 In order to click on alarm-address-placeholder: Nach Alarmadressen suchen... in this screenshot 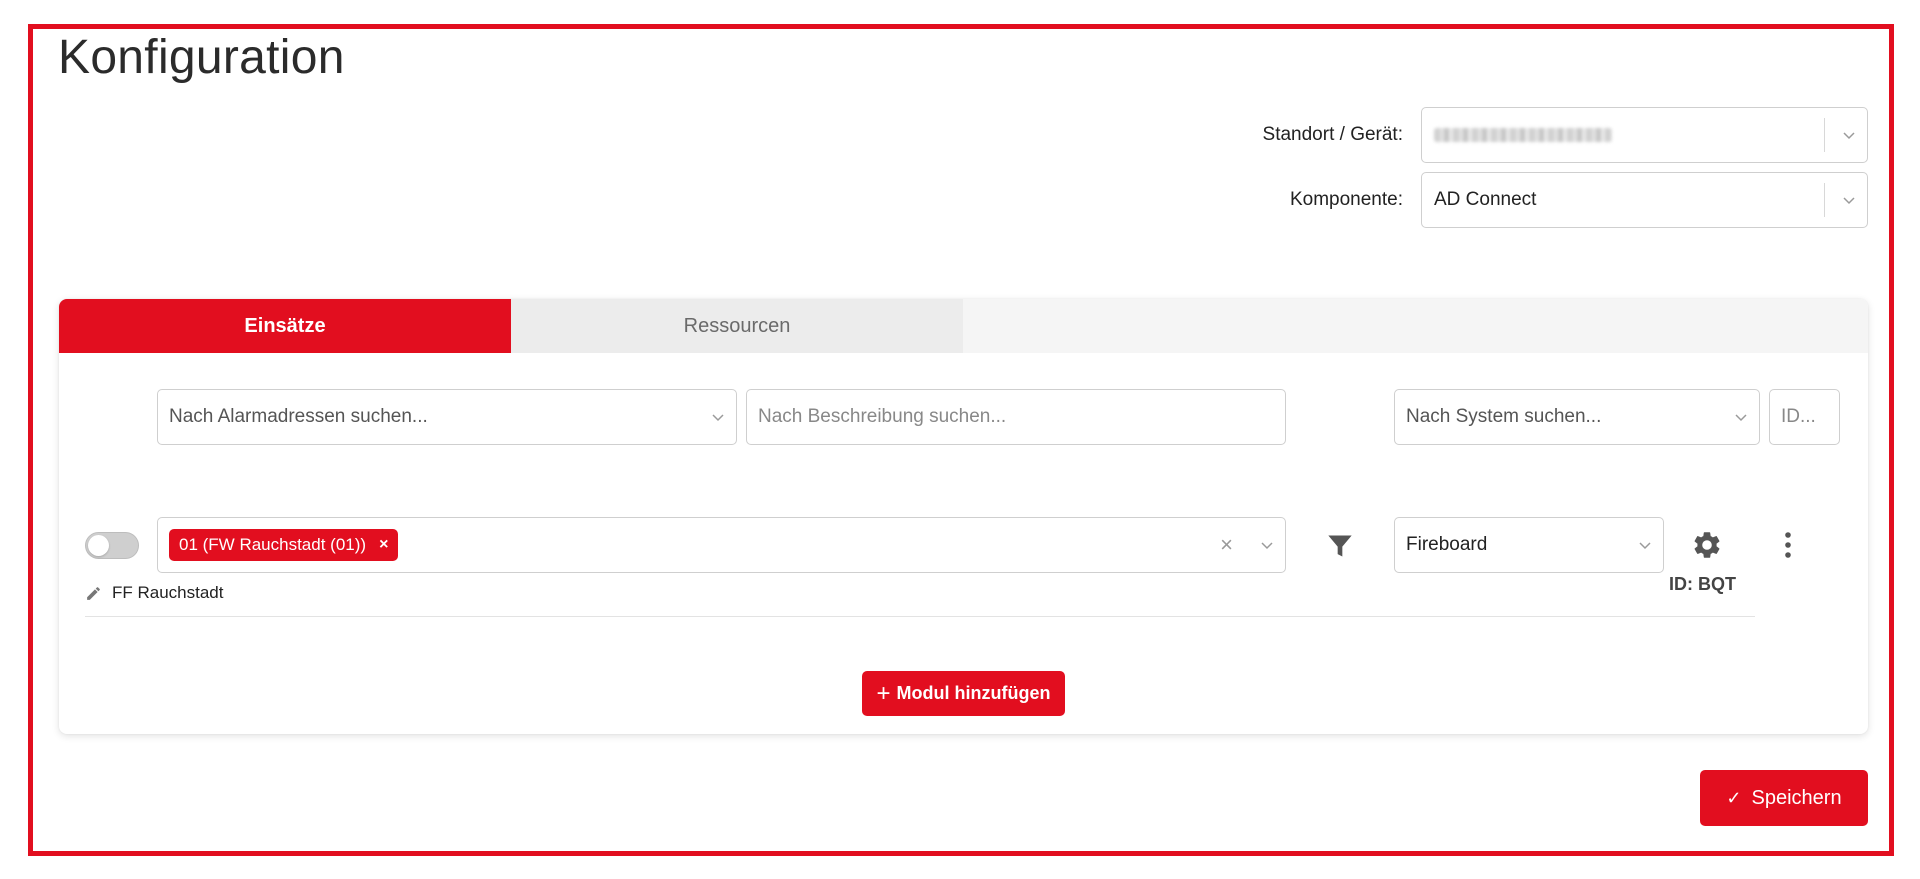, I will do `click(298, 416)`.